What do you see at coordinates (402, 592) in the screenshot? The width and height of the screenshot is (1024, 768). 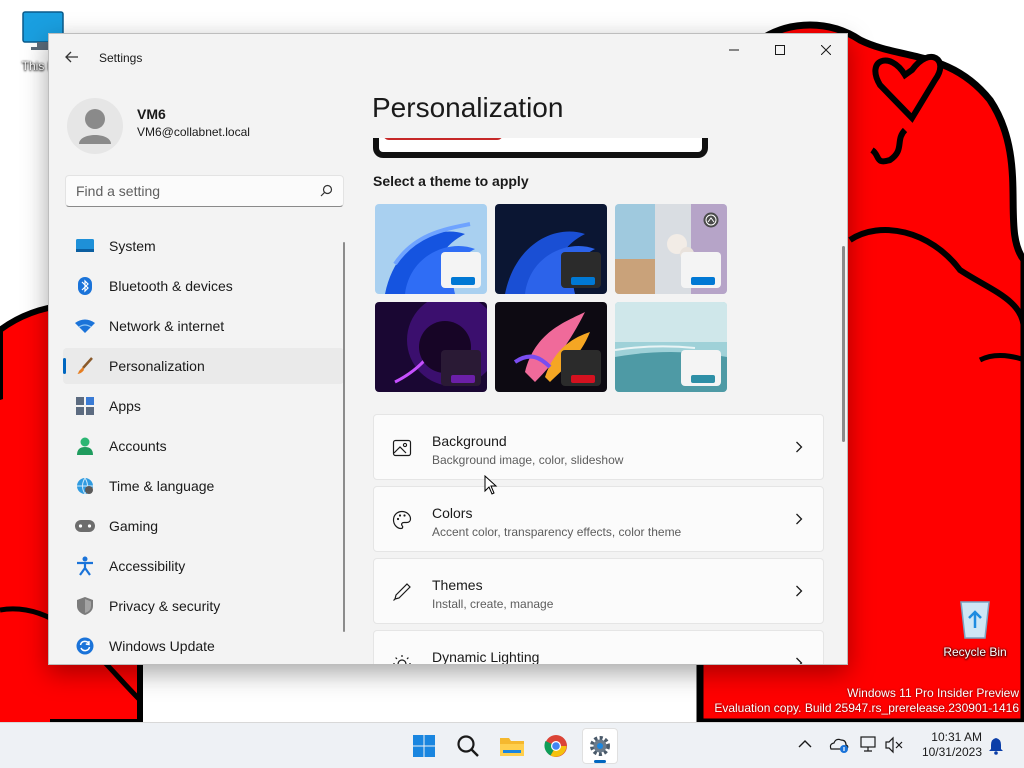 I see `pen-icon` at bounding box center [402, 592].